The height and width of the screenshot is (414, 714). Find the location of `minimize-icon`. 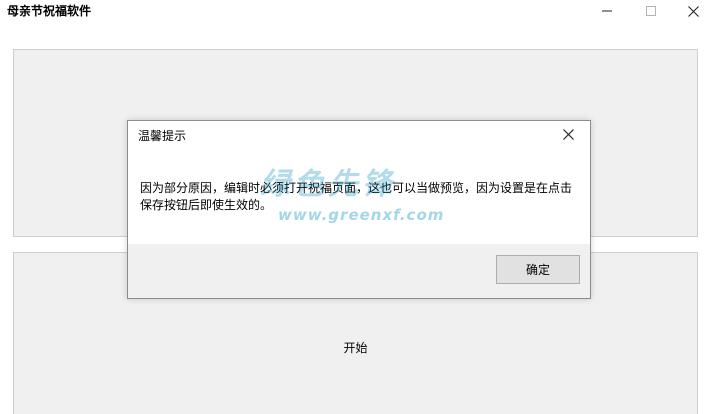

minimize-icon is located at coordinates (607, 11).